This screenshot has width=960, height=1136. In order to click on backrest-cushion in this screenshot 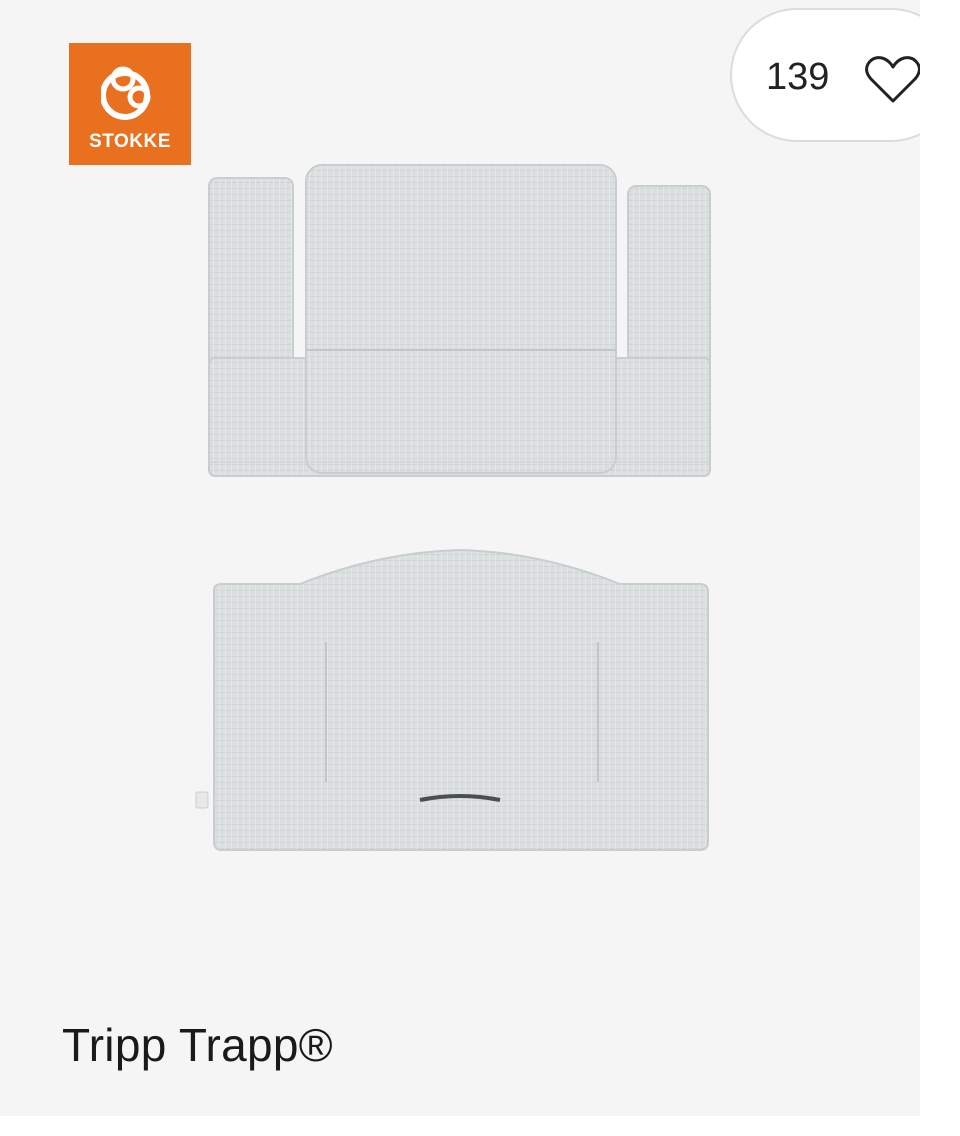, I will do `click(459, 320)`.